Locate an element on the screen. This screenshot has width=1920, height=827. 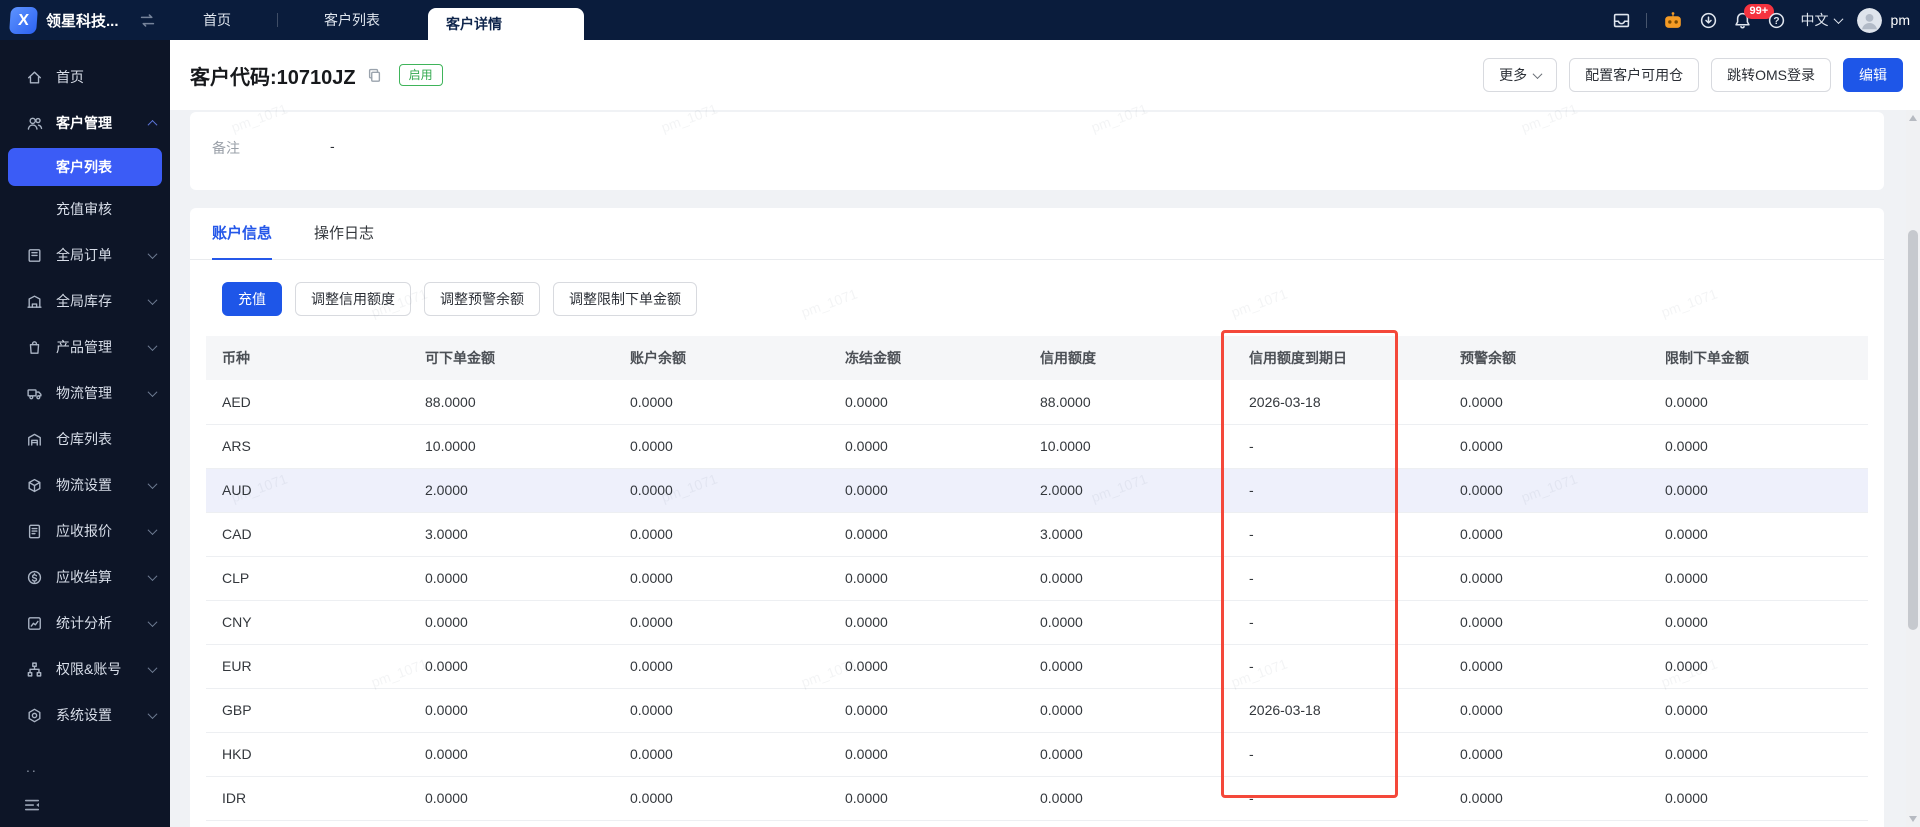
sidebar-item-warehouse-list: 仓库列表 is located at coordinates (85, 439).